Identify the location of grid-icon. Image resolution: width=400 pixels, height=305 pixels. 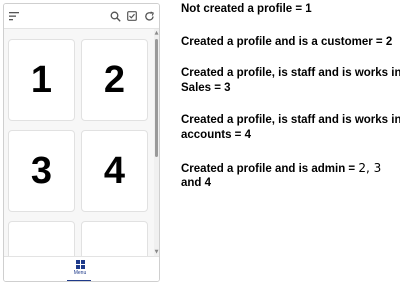
(80, 264).